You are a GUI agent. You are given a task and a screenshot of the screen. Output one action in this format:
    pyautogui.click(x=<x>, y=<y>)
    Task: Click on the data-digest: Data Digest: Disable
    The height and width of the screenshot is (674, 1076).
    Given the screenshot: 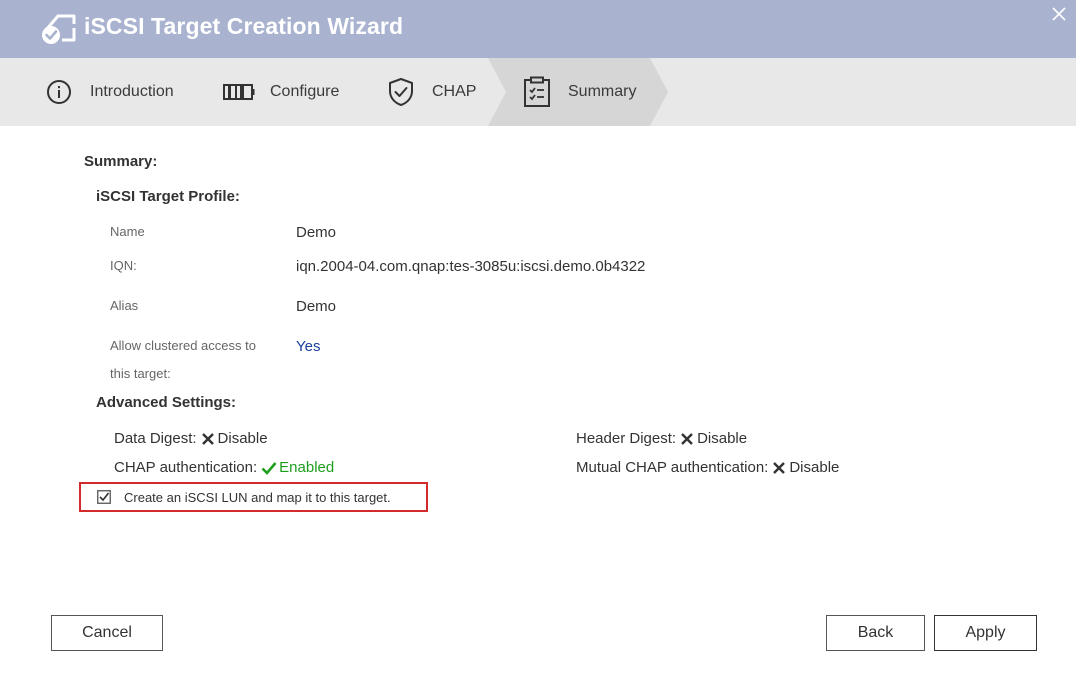 What is the action you would take?
    pyautogui.click(x=191, y=438)
    